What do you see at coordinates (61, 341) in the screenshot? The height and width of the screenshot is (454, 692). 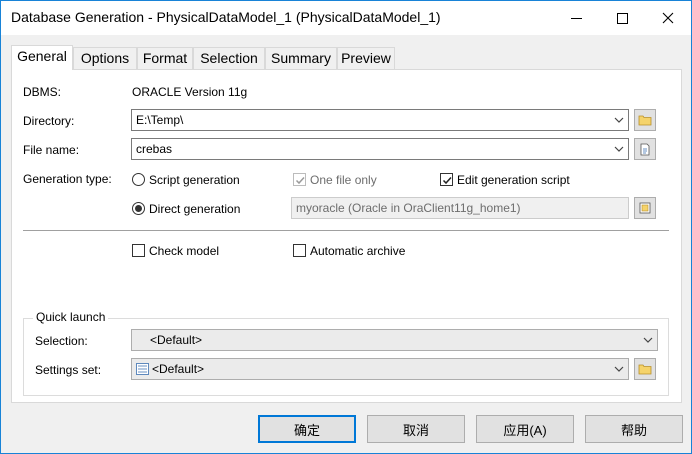 I see `selection-label: Selection:` at bounding box center [61, 341].